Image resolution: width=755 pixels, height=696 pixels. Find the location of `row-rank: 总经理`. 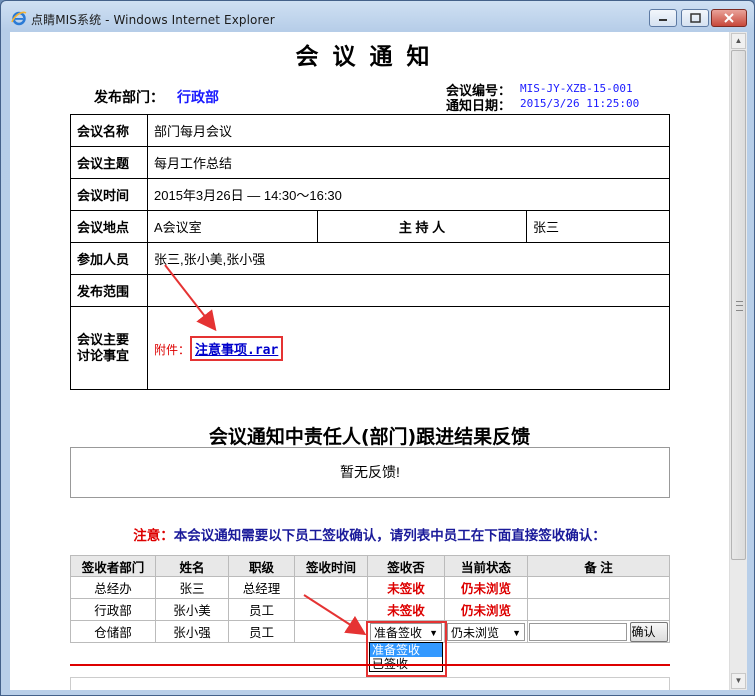

row-rank: 总经理 is located at coordinates (261, 587).